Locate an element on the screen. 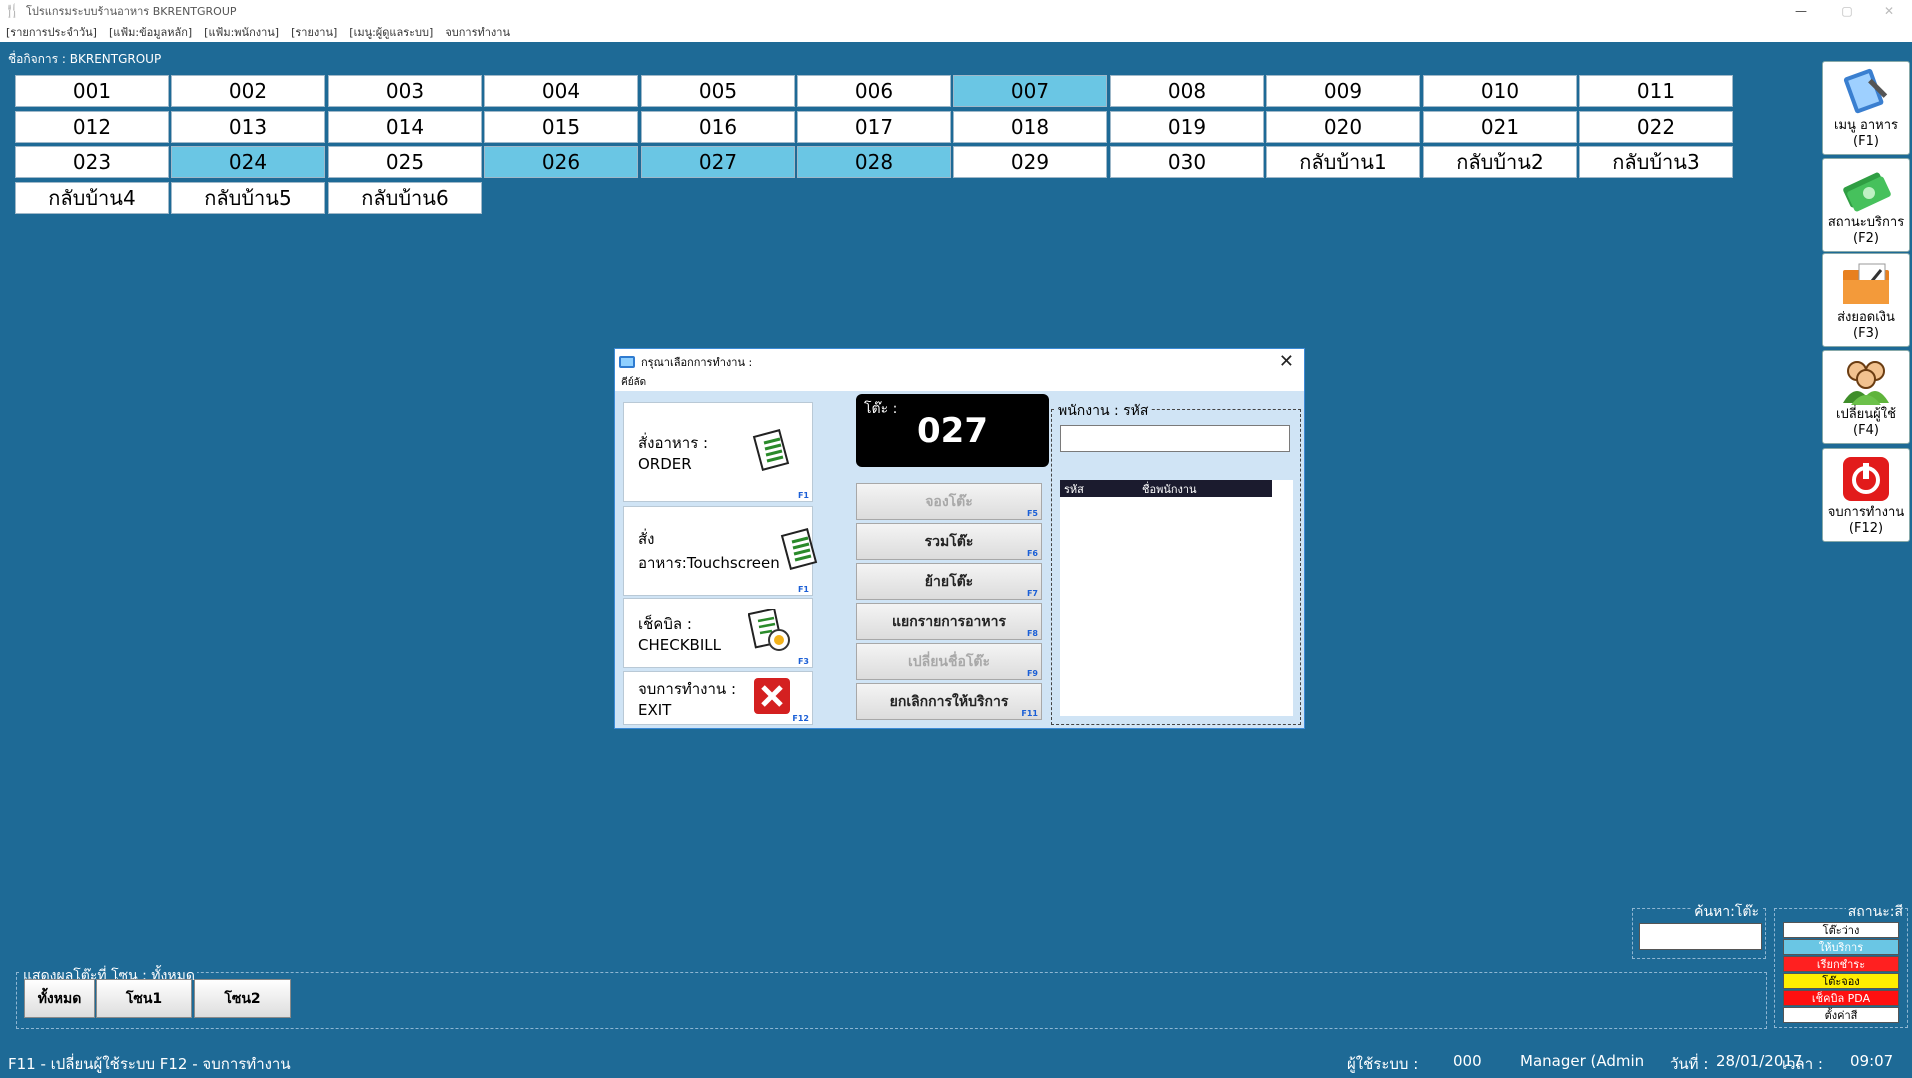  split-items-label: แยกรายการอาหาร is located at coordinates (949, 621).